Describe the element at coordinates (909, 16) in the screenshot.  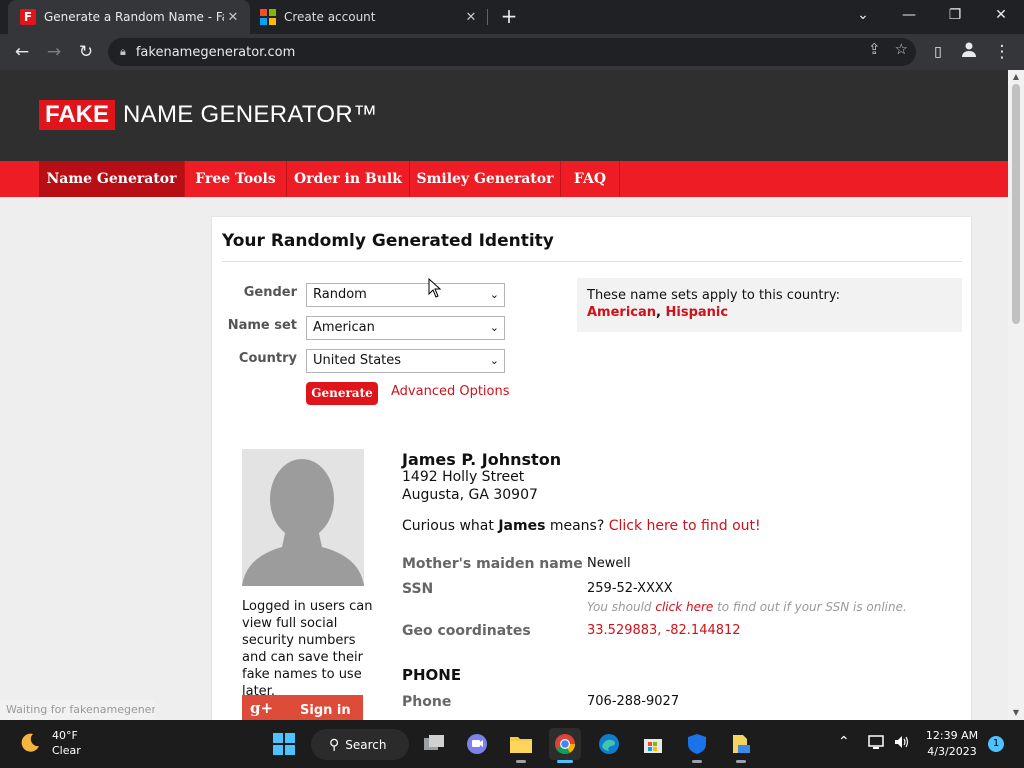
I see `minimize-button: —` at that location.